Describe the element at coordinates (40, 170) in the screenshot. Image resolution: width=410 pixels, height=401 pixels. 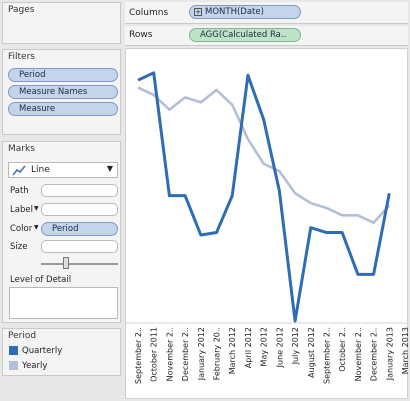
I see `mark-type-label: Line` at that location.